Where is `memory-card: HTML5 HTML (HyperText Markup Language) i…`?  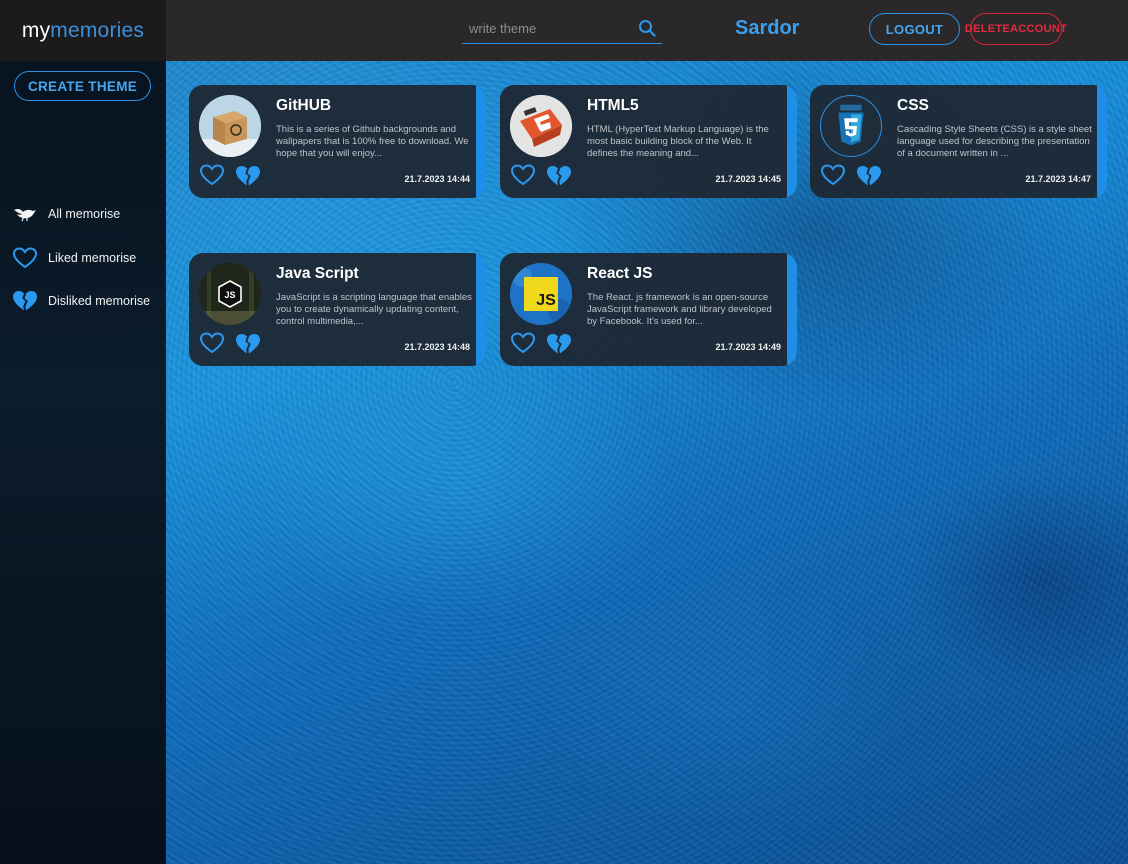
memory-card: HTML5 HTML (HyperText Markup Language) i… is located at coordinates (648, 141).